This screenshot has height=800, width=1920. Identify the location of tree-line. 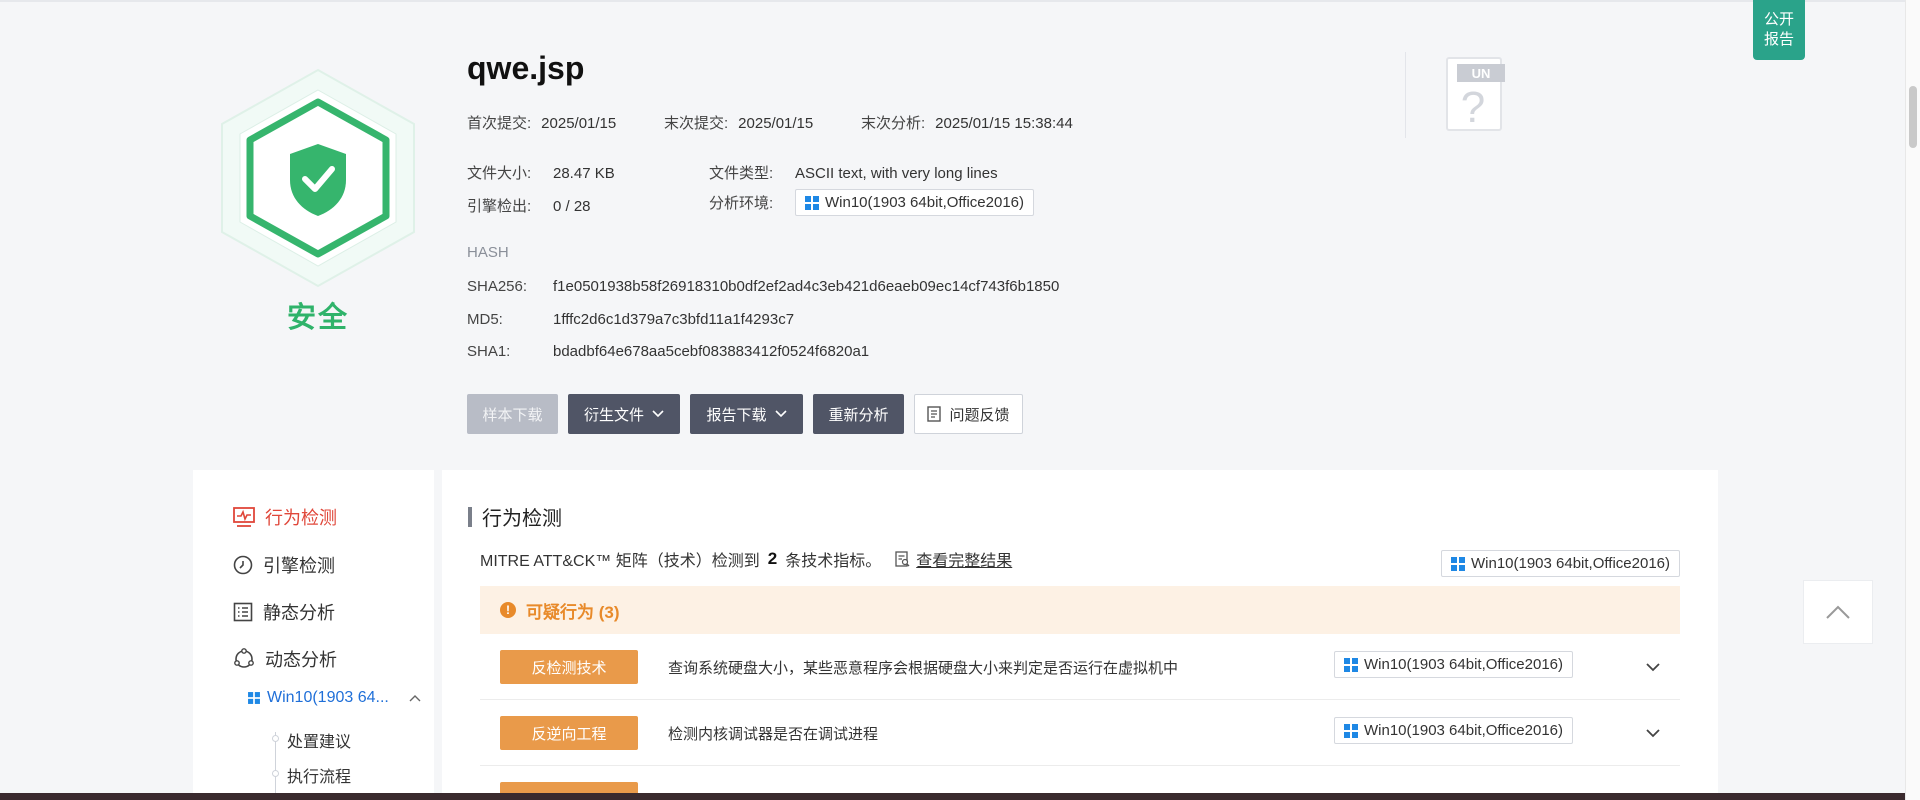
(275, 766).